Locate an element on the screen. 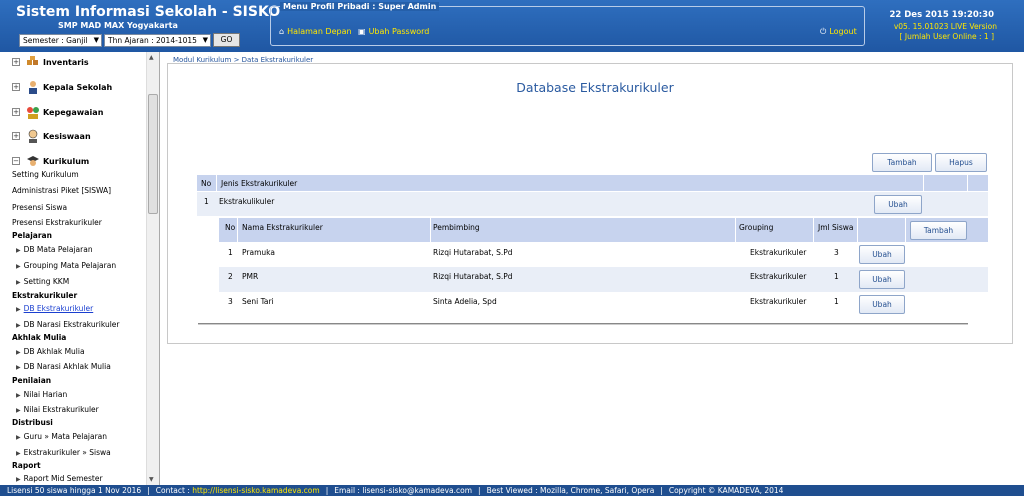 This screenshot has height=496, width=1024. sidebar-link-administrasi-piket: Administrasi Piket [SISWA] is located at coordinates (61, 190).